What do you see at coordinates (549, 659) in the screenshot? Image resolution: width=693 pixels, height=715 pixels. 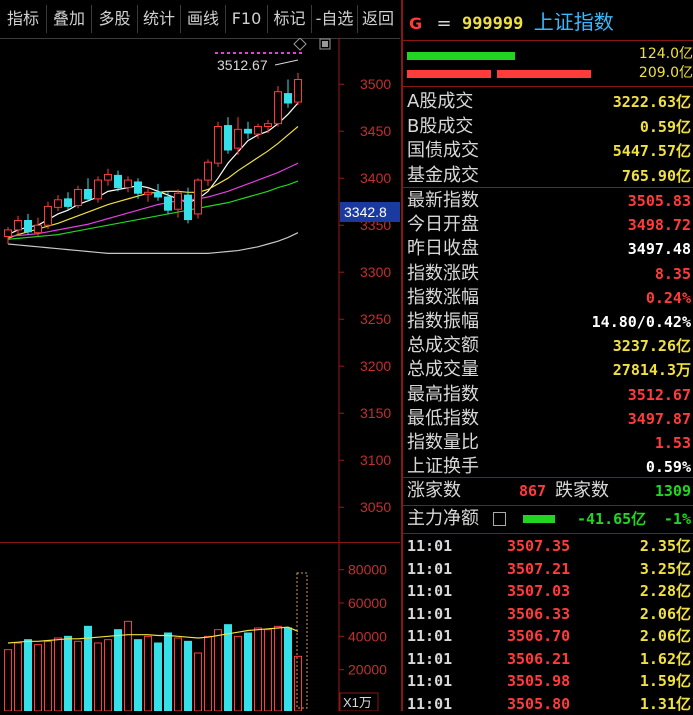 I see `tick-row: 11:01 3506.21 1.62亿` at bounding box center [549, 659].